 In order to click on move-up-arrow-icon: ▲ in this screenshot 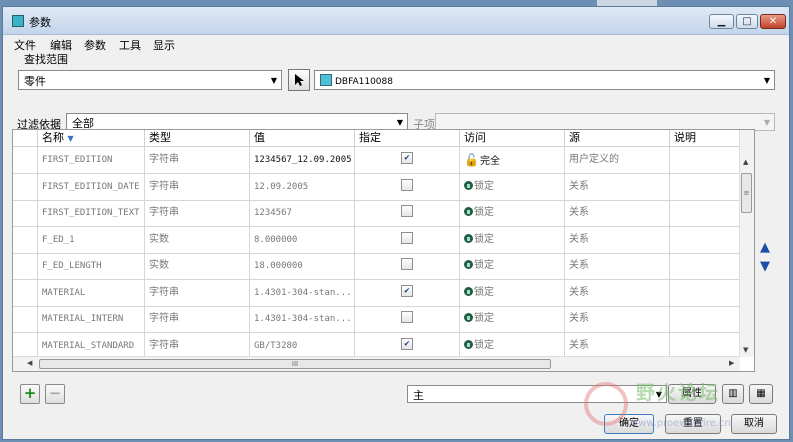, I will do `click(765, 247)`.